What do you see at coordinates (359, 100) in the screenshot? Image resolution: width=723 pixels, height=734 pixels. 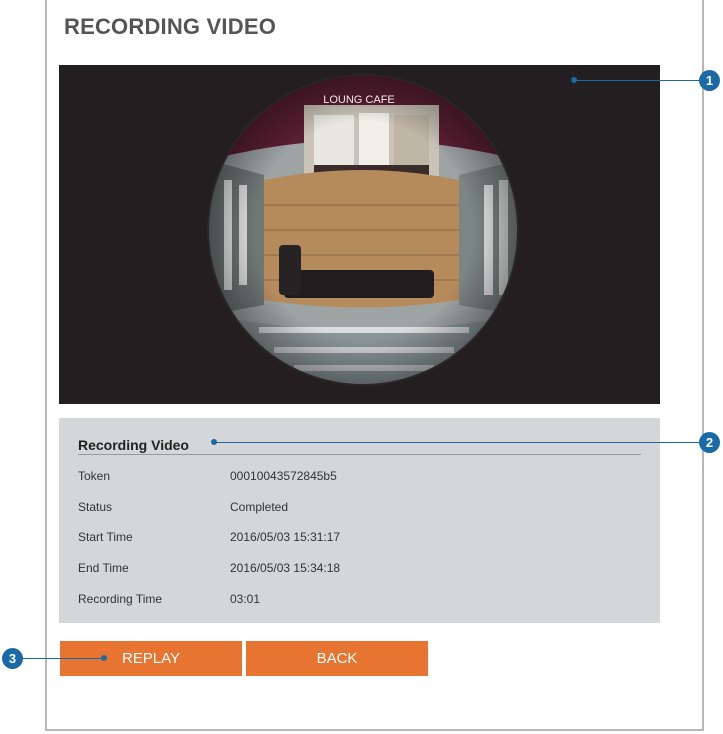 I see `video-overlay-sign: LOUNG CAFE` at bounding box center [359, 100].